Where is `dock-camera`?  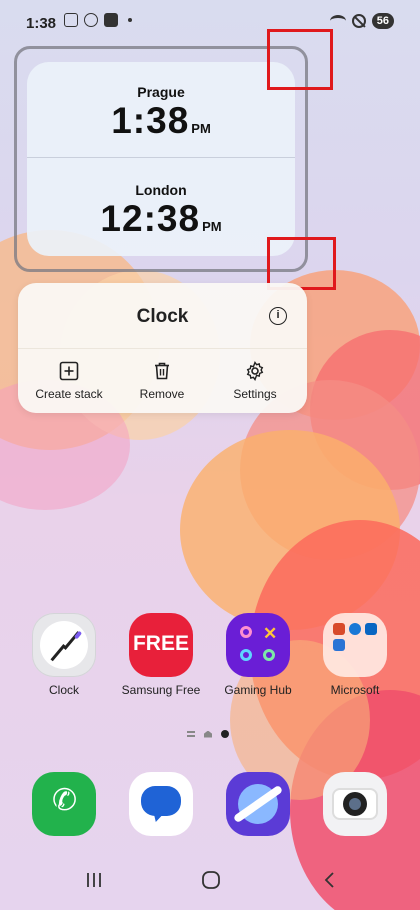
dock-camera is located at coordinates (355, 804).